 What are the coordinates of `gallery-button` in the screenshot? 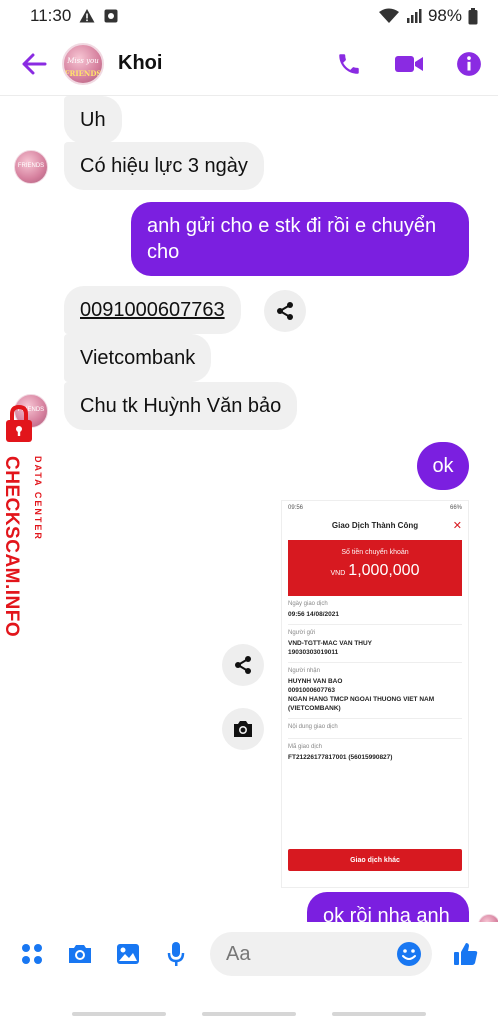 It's located at (128, 954).